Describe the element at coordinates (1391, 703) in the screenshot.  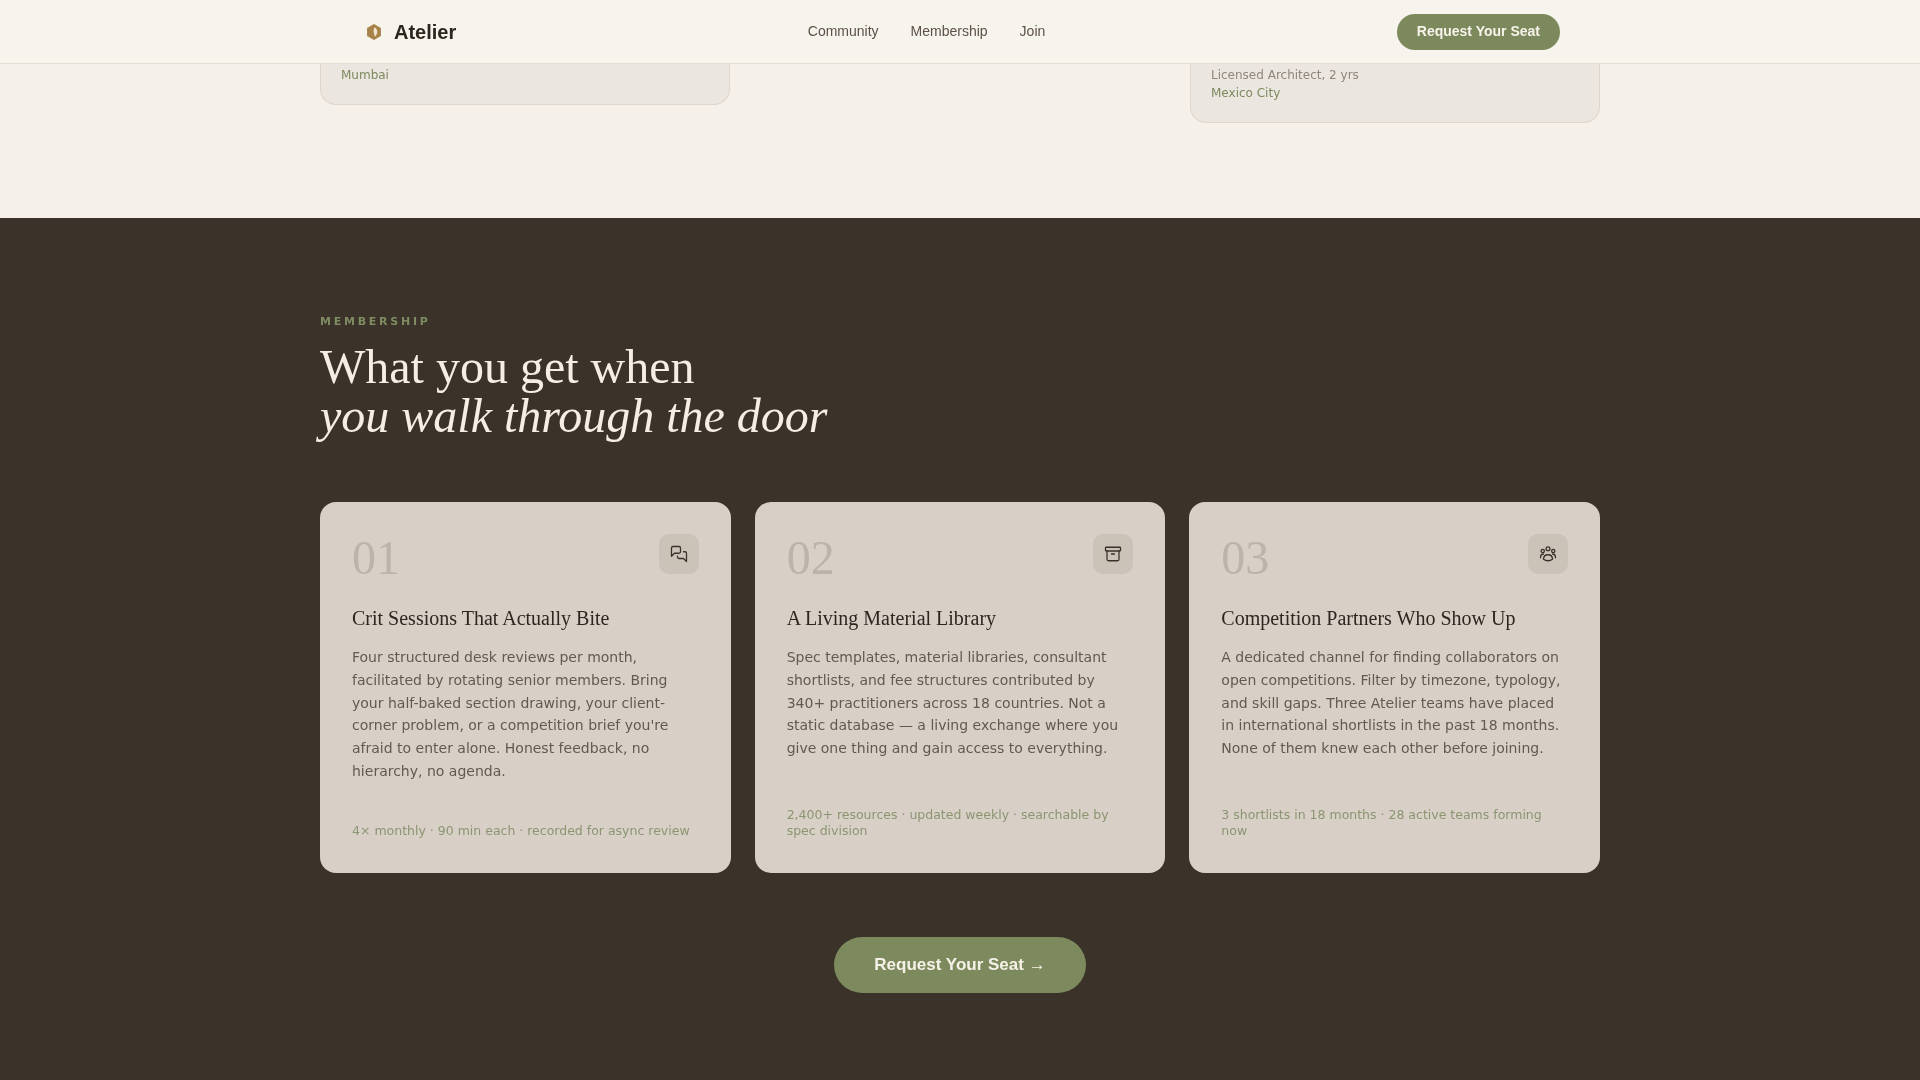
I see `card-description: A dedicated channel for finding collaborators on open competitions. Filter by timezone, typology, and skill gaps. Three Atelier teams have placed in international shortlists in the past 18 months. None of them knew each other before joining.` at that location.